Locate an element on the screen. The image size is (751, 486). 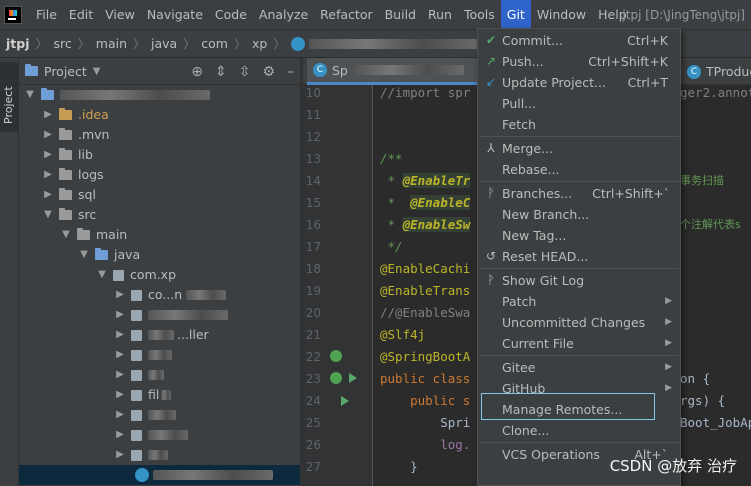
menu-view: View is located at coordinates (120, 15).